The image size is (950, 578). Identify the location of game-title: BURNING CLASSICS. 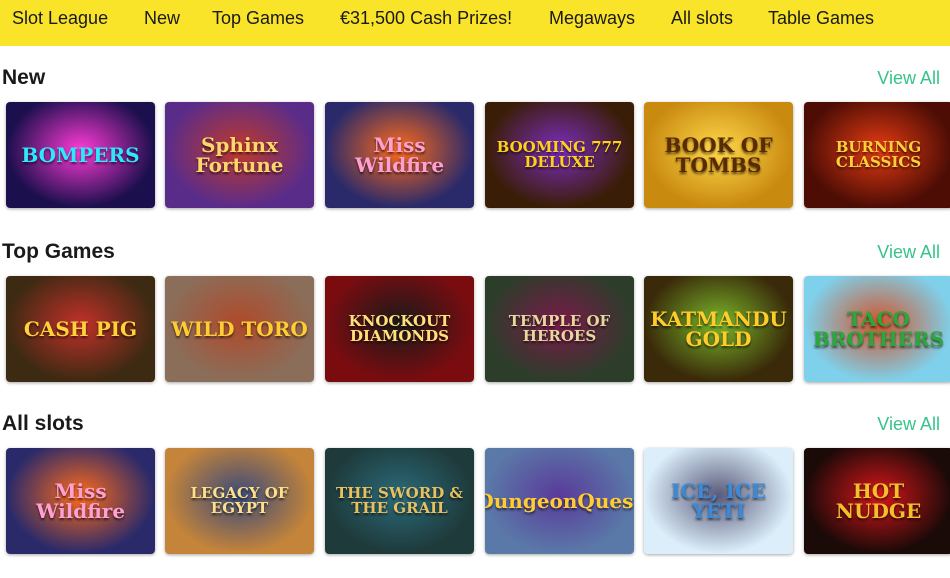
(878, 154).